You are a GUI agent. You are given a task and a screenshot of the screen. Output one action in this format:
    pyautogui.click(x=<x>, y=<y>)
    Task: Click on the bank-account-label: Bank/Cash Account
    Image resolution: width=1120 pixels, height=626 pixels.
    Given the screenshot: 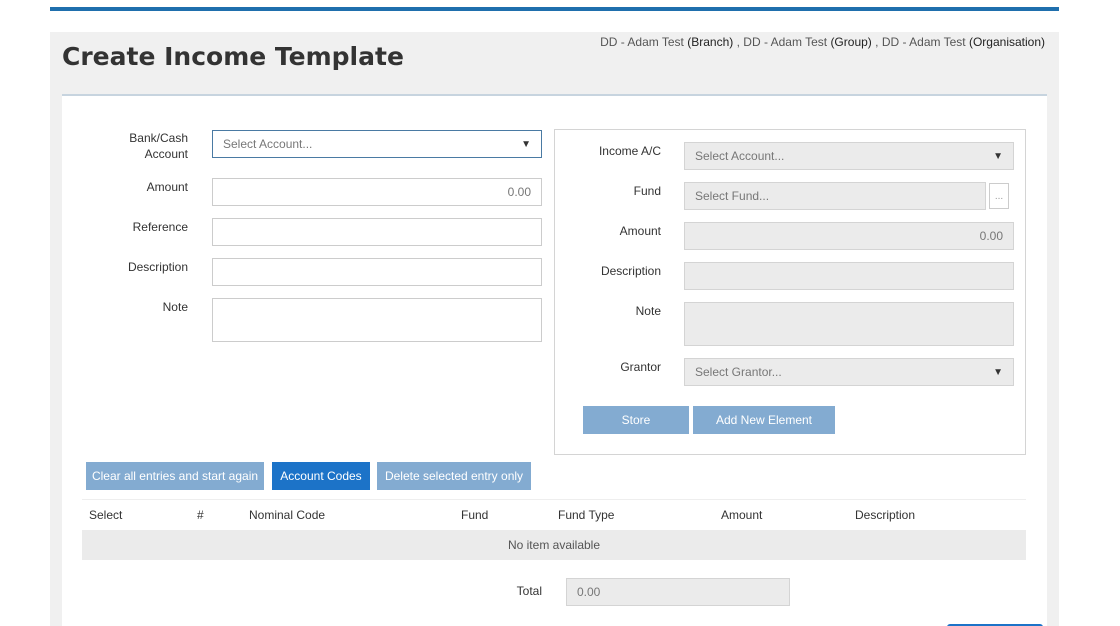 What is the action you would take?
    pyautogui.click(x=158, y=146)
    